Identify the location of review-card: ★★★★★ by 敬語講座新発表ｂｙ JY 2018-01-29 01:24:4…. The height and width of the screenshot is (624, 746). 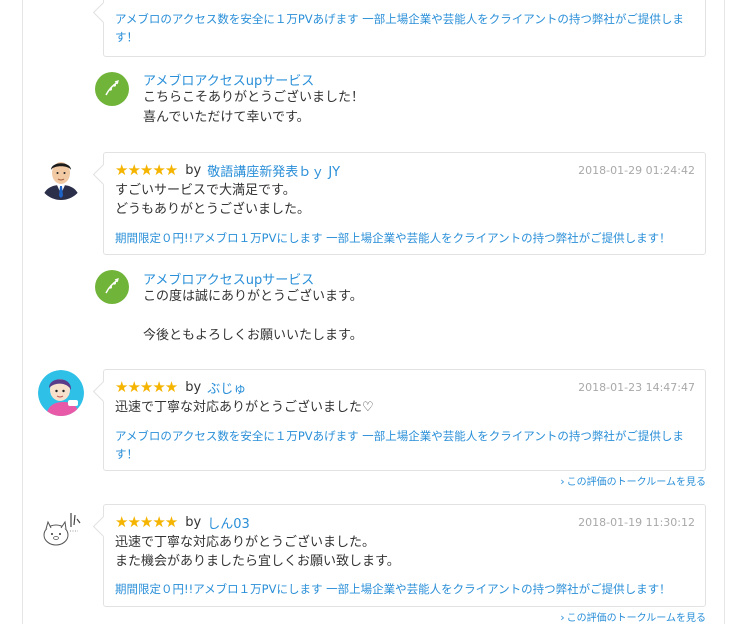
(404, 203).